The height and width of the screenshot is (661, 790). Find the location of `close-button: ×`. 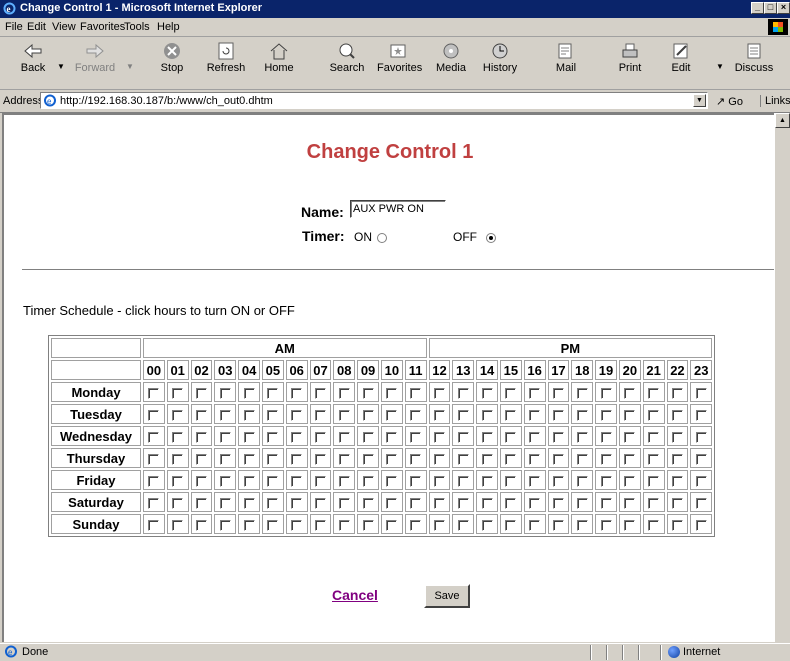

close-button: × is located at coordinates (783, 8).